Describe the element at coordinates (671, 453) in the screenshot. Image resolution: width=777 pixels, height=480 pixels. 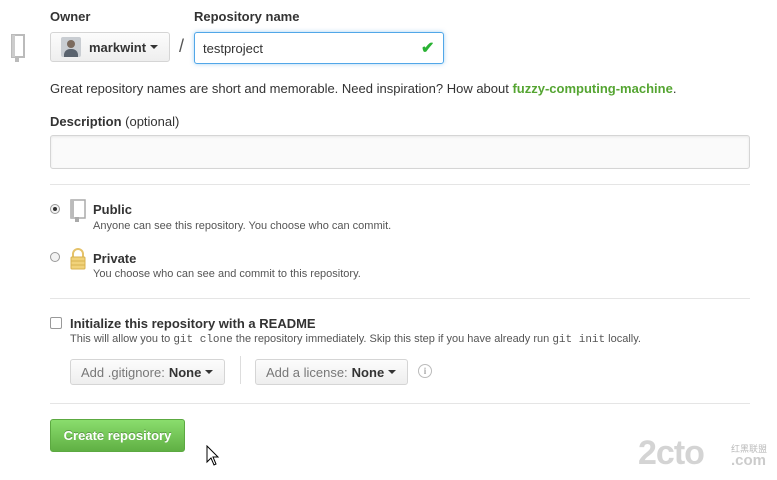
I see `watermark-logo: 2cto` at that location.